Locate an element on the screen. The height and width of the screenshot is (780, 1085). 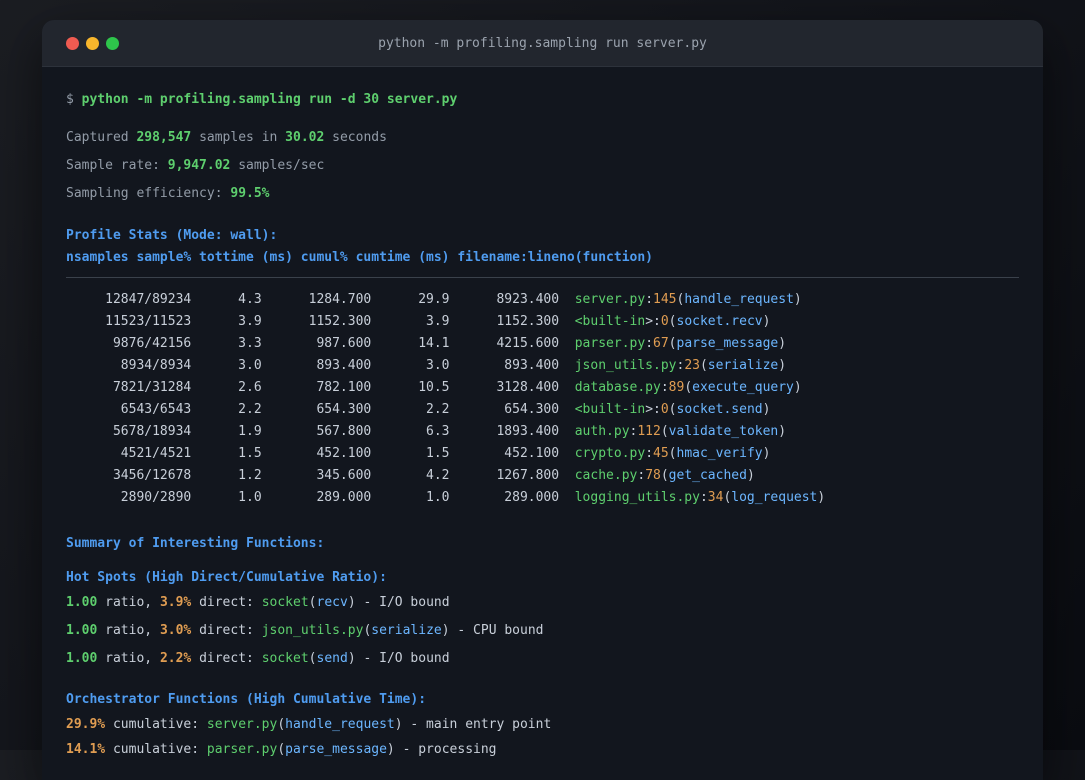
line-number: 89 is located at coordinates (676, 387).